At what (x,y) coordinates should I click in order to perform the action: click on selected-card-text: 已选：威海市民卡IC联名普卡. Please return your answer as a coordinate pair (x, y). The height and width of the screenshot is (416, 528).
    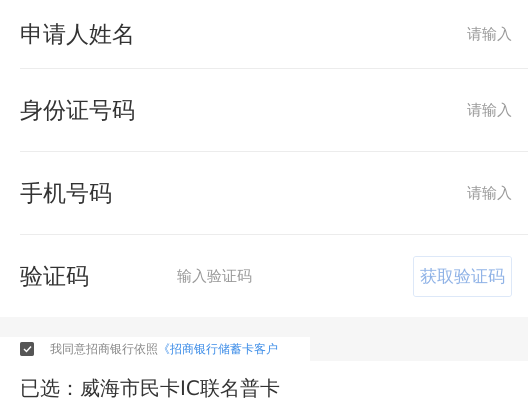
    Looking at the image, I should click on (150, 388).